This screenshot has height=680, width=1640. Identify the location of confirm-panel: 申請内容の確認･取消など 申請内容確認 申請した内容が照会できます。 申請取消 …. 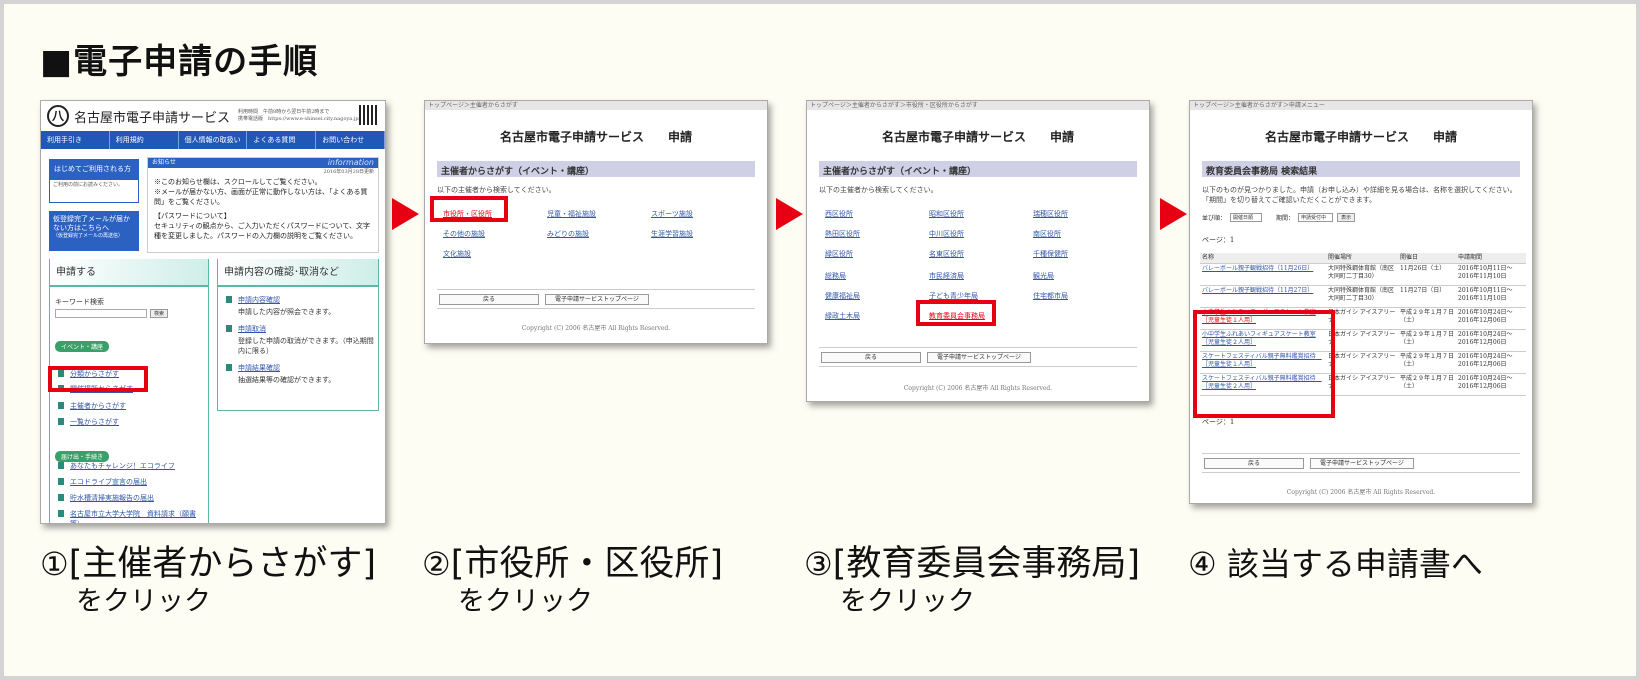
(298, 335).